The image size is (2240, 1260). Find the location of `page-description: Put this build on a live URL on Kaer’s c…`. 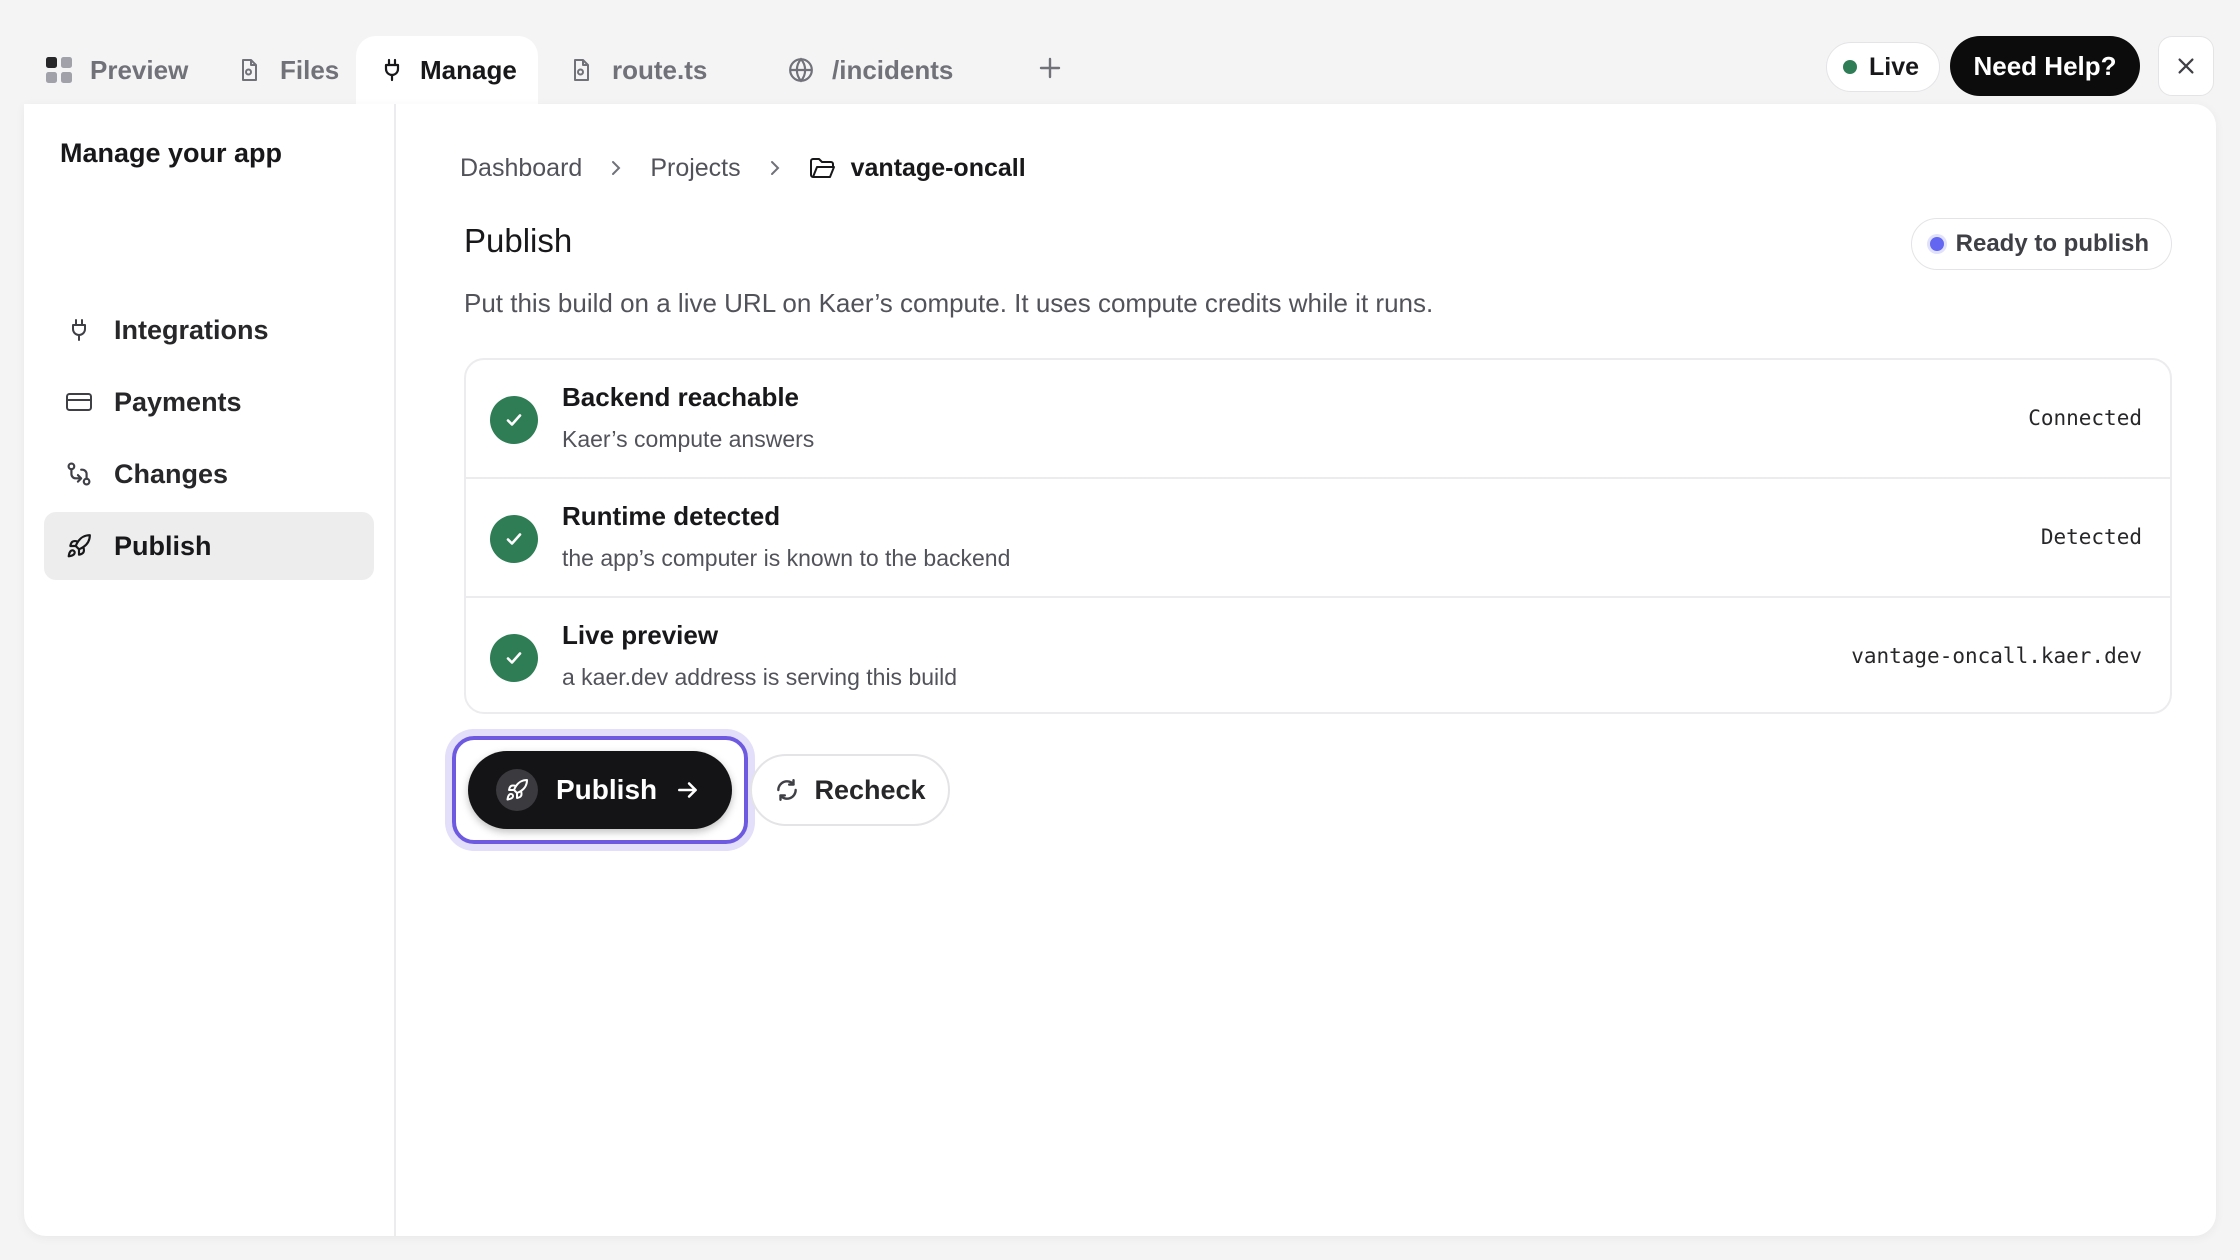

page-description: Put this build on a live URL on Kaer’s c… is located at coordinates (949, 303).